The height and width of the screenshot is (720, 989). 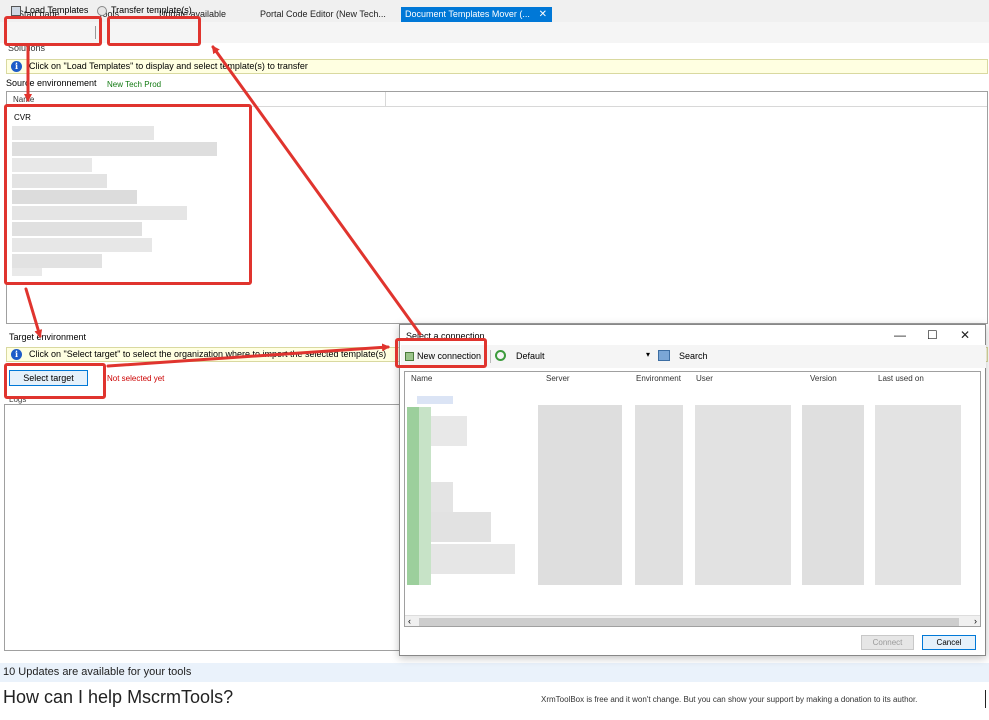 What do you see at coordinates (102, 11) in the screenshot?
I see `transfer-icon` at bounding box center [102, 11].